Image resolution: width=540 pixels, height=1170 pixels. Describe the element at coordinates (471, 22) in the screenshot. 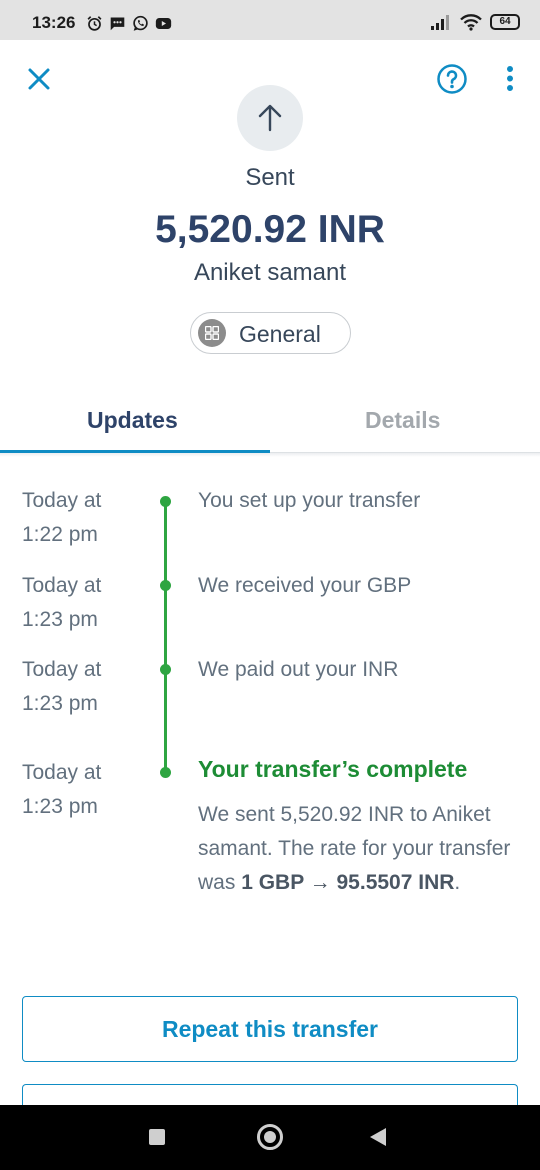

I see `wifi-icon` at that location.